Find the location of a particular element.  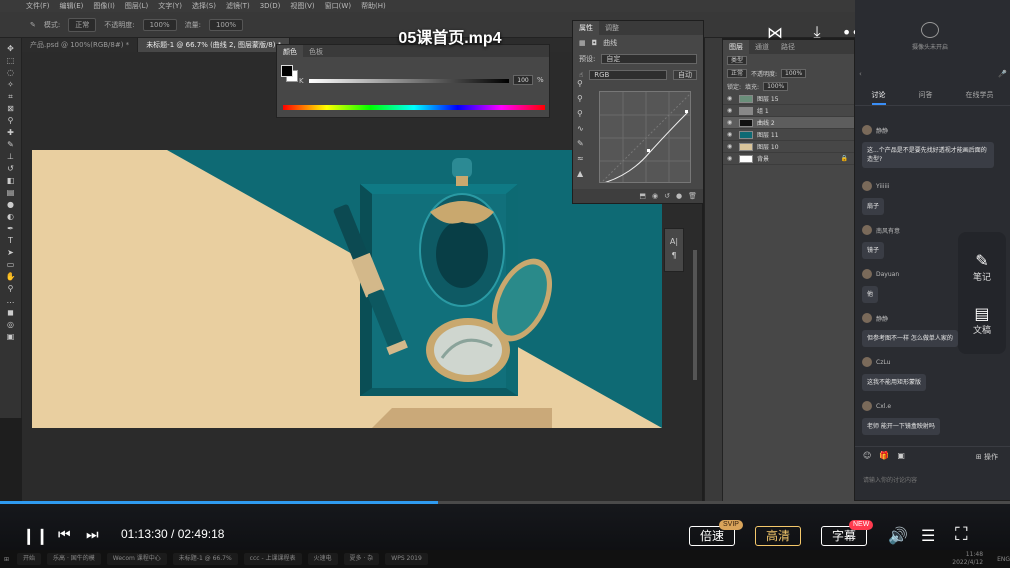

opacity-input: 100% is located at coordinates (159, 24).